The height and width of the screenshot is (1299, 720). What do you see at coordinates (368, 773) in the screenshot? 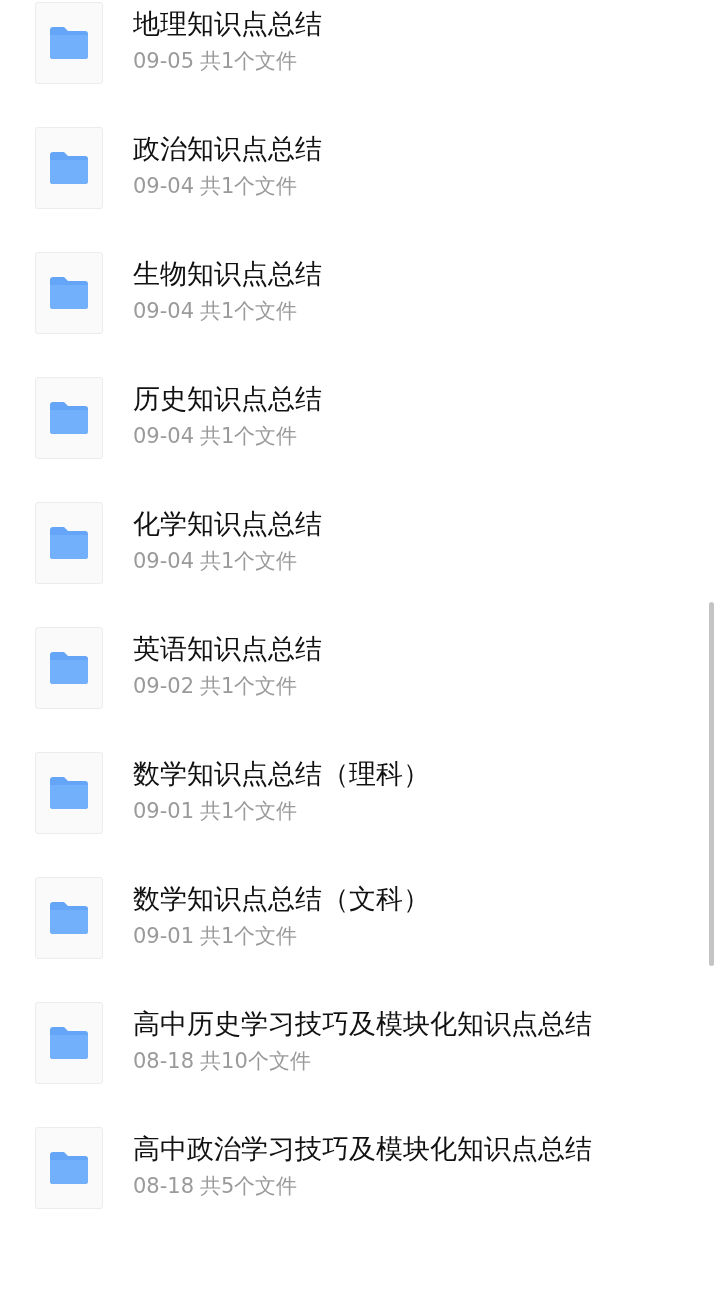
I see `folder-name: 数学知识点总结（理科）` at bounding box center [368, 773].